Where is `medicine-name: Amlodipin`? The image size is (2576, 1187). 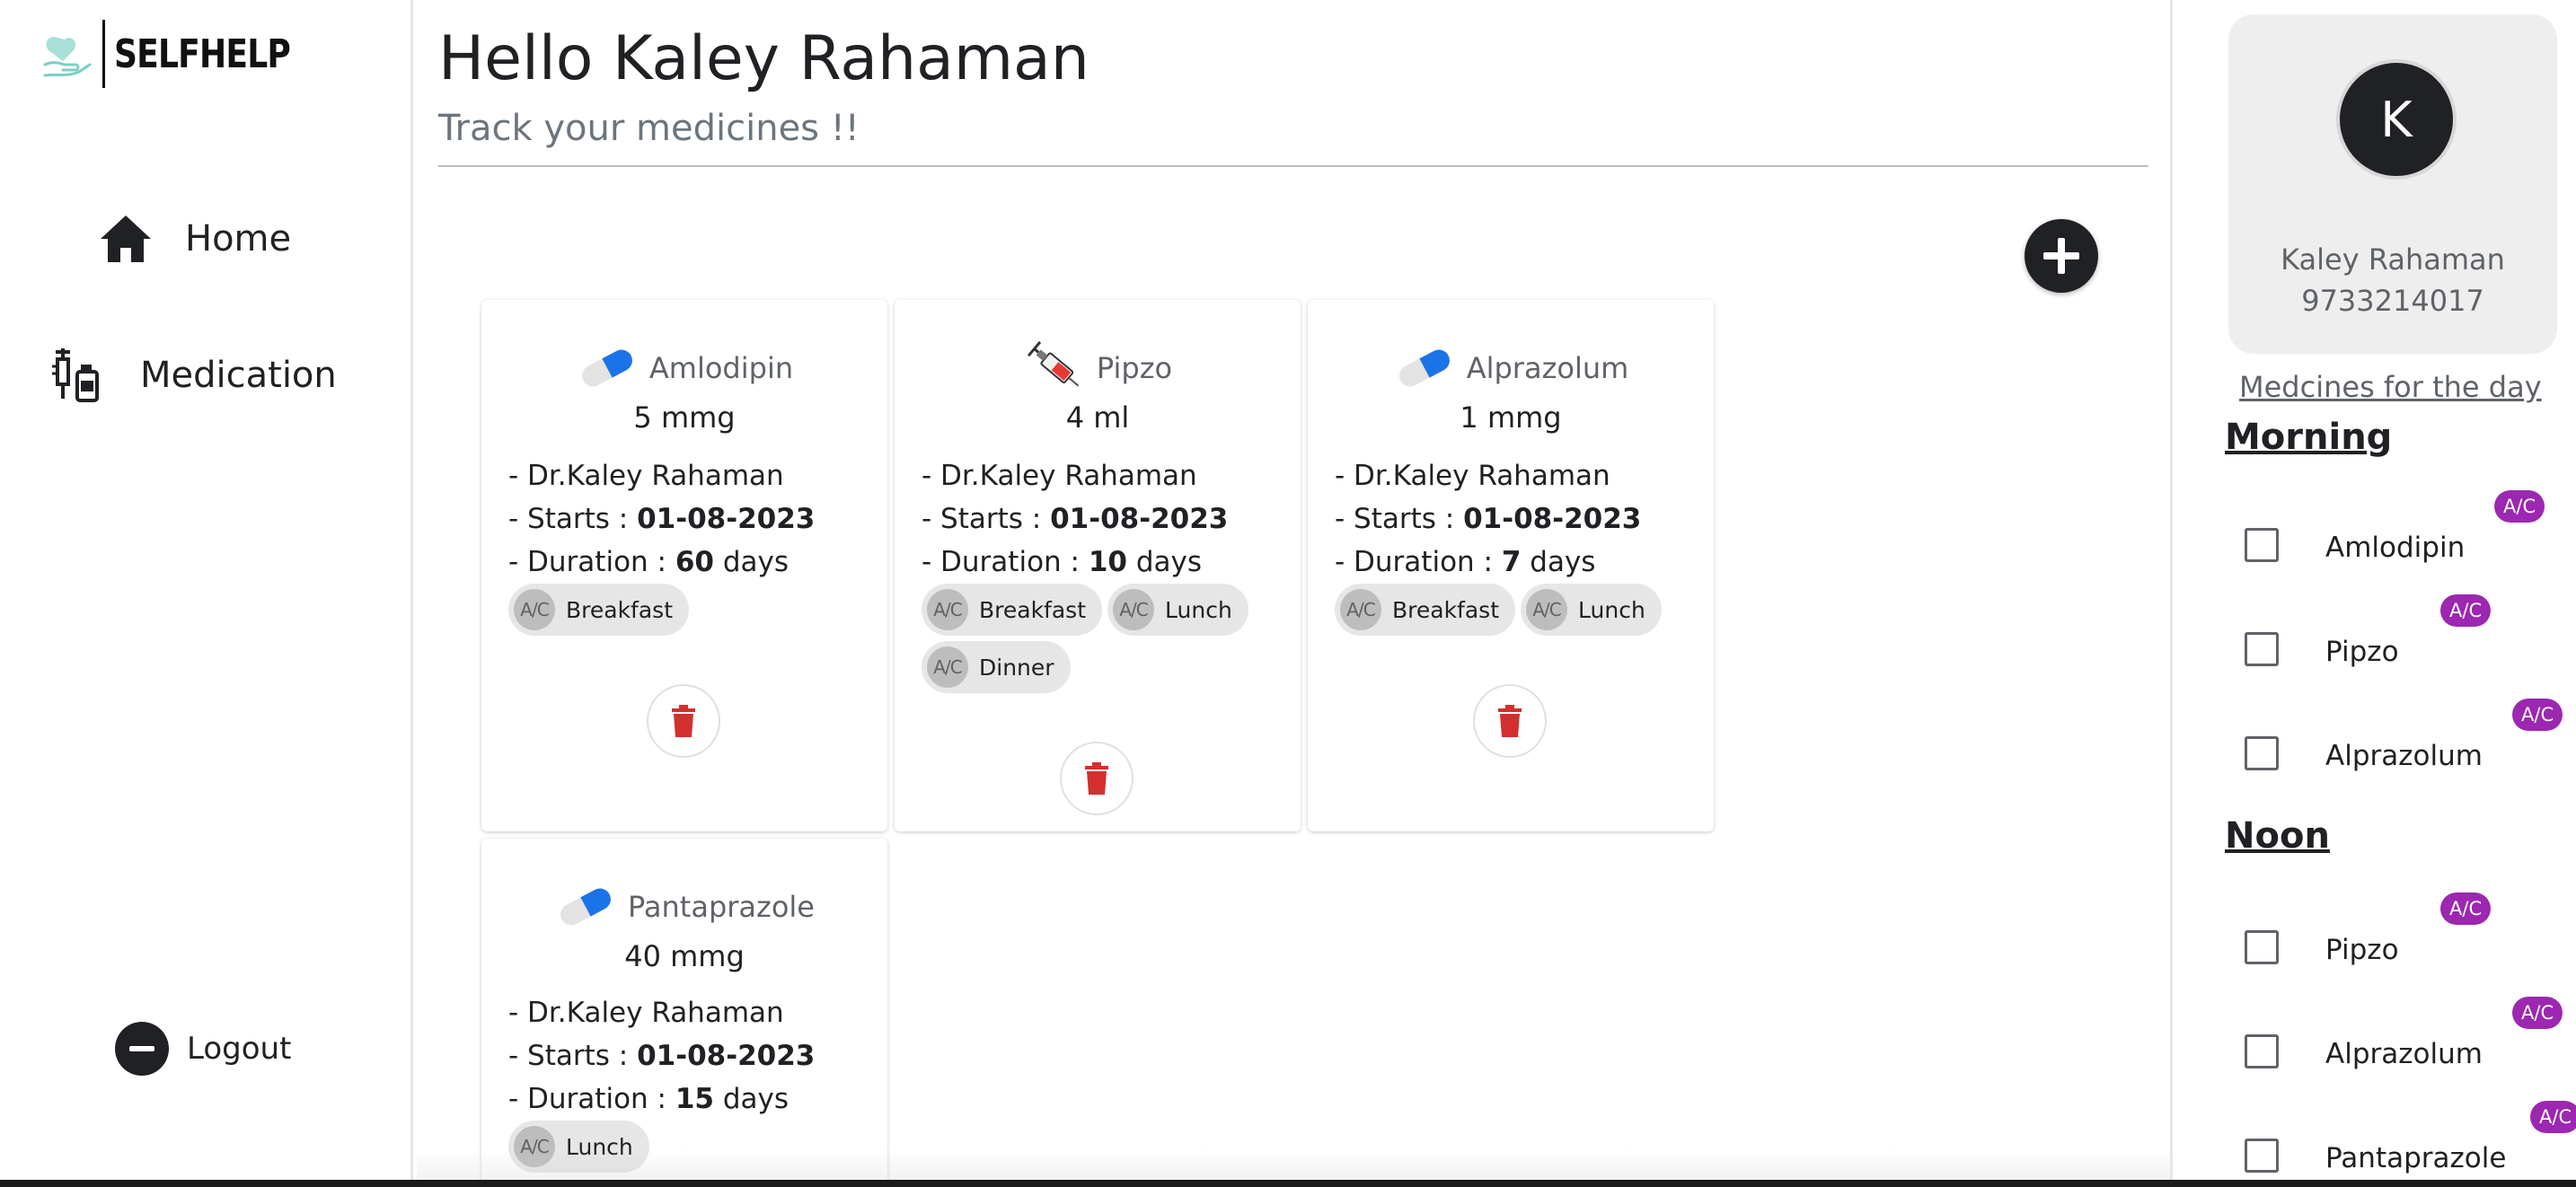 medicine-name: Amlodipin is located at coordinates (721, 368).